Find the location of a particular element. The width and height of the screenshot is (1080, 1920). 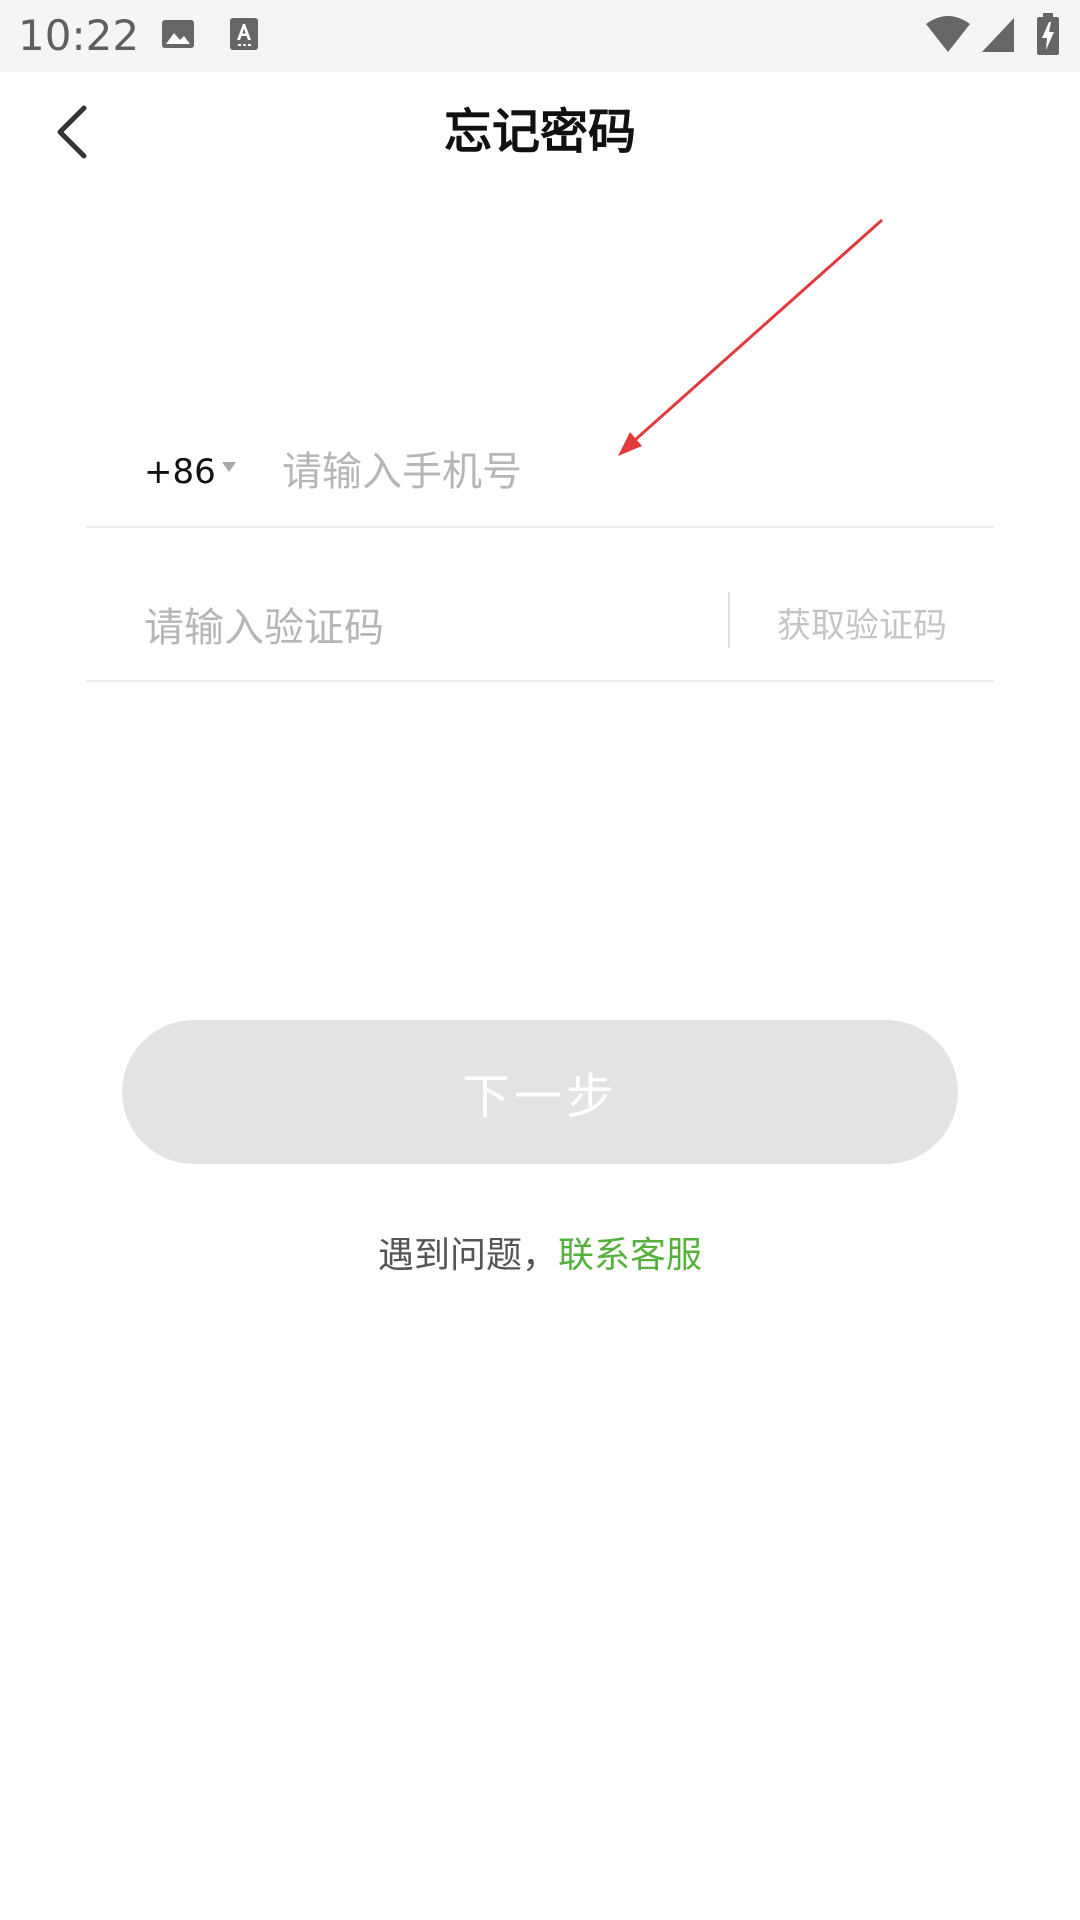

page-title: 忘记密码 is located at coordinates (539, 132).